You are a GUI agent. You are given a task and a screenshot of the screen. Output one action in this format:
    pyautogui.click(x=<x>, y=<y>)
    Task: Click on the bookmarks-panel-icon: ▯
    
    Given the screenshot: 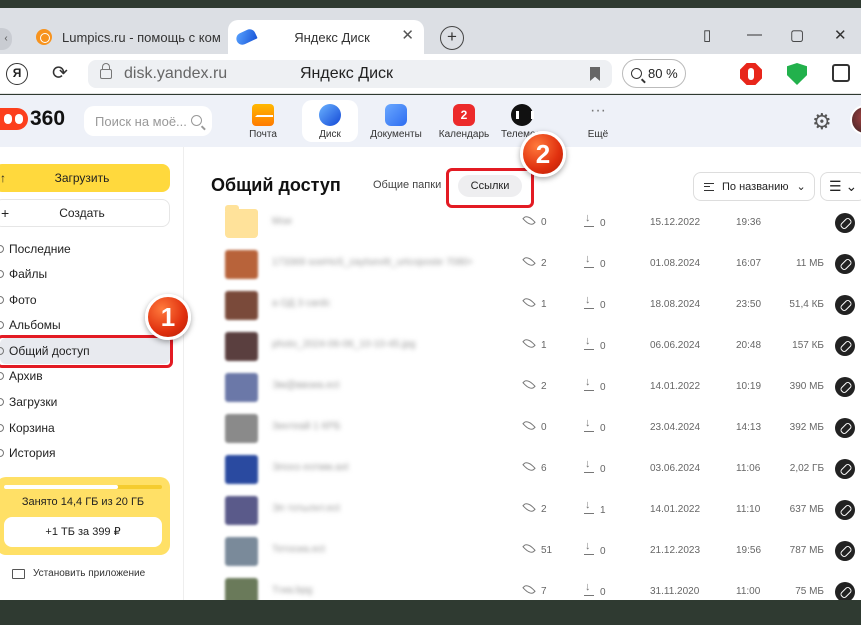 What is the action you would take?
    pyautogui.click(x=707, y=35)
    